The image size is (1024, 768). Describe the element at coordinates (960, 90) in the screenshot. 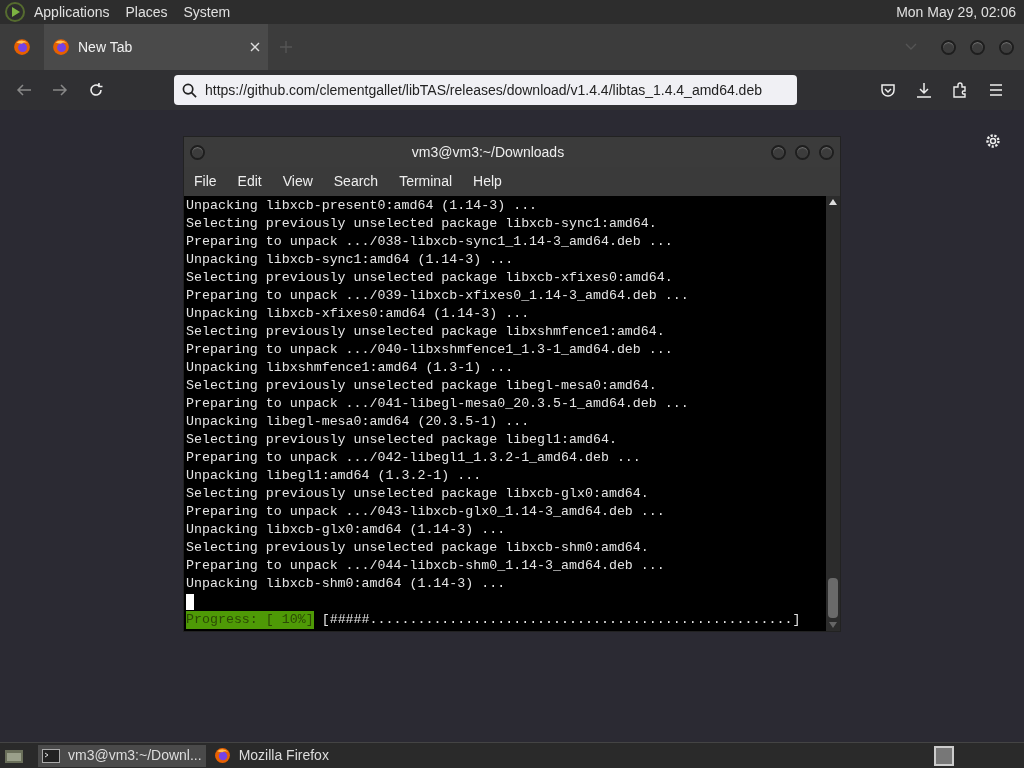

I see `puzzle-icon` at that location.